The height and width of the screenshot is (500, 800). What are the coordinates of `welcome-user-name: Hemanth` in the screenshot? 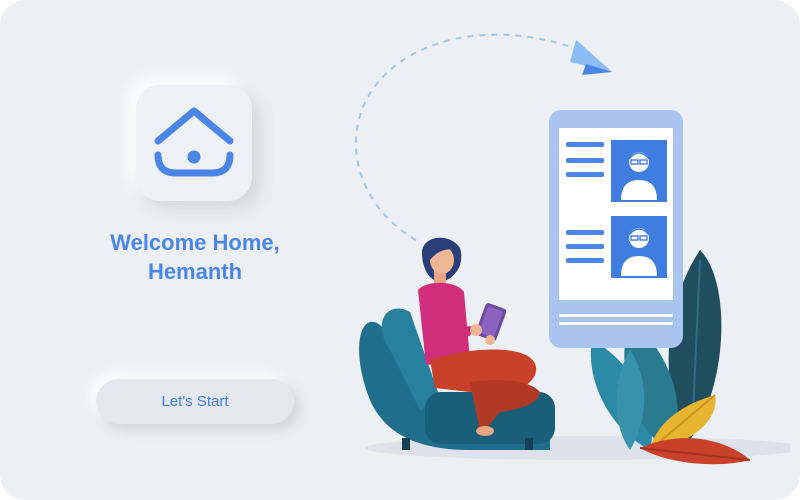 It's located at (195, 271).